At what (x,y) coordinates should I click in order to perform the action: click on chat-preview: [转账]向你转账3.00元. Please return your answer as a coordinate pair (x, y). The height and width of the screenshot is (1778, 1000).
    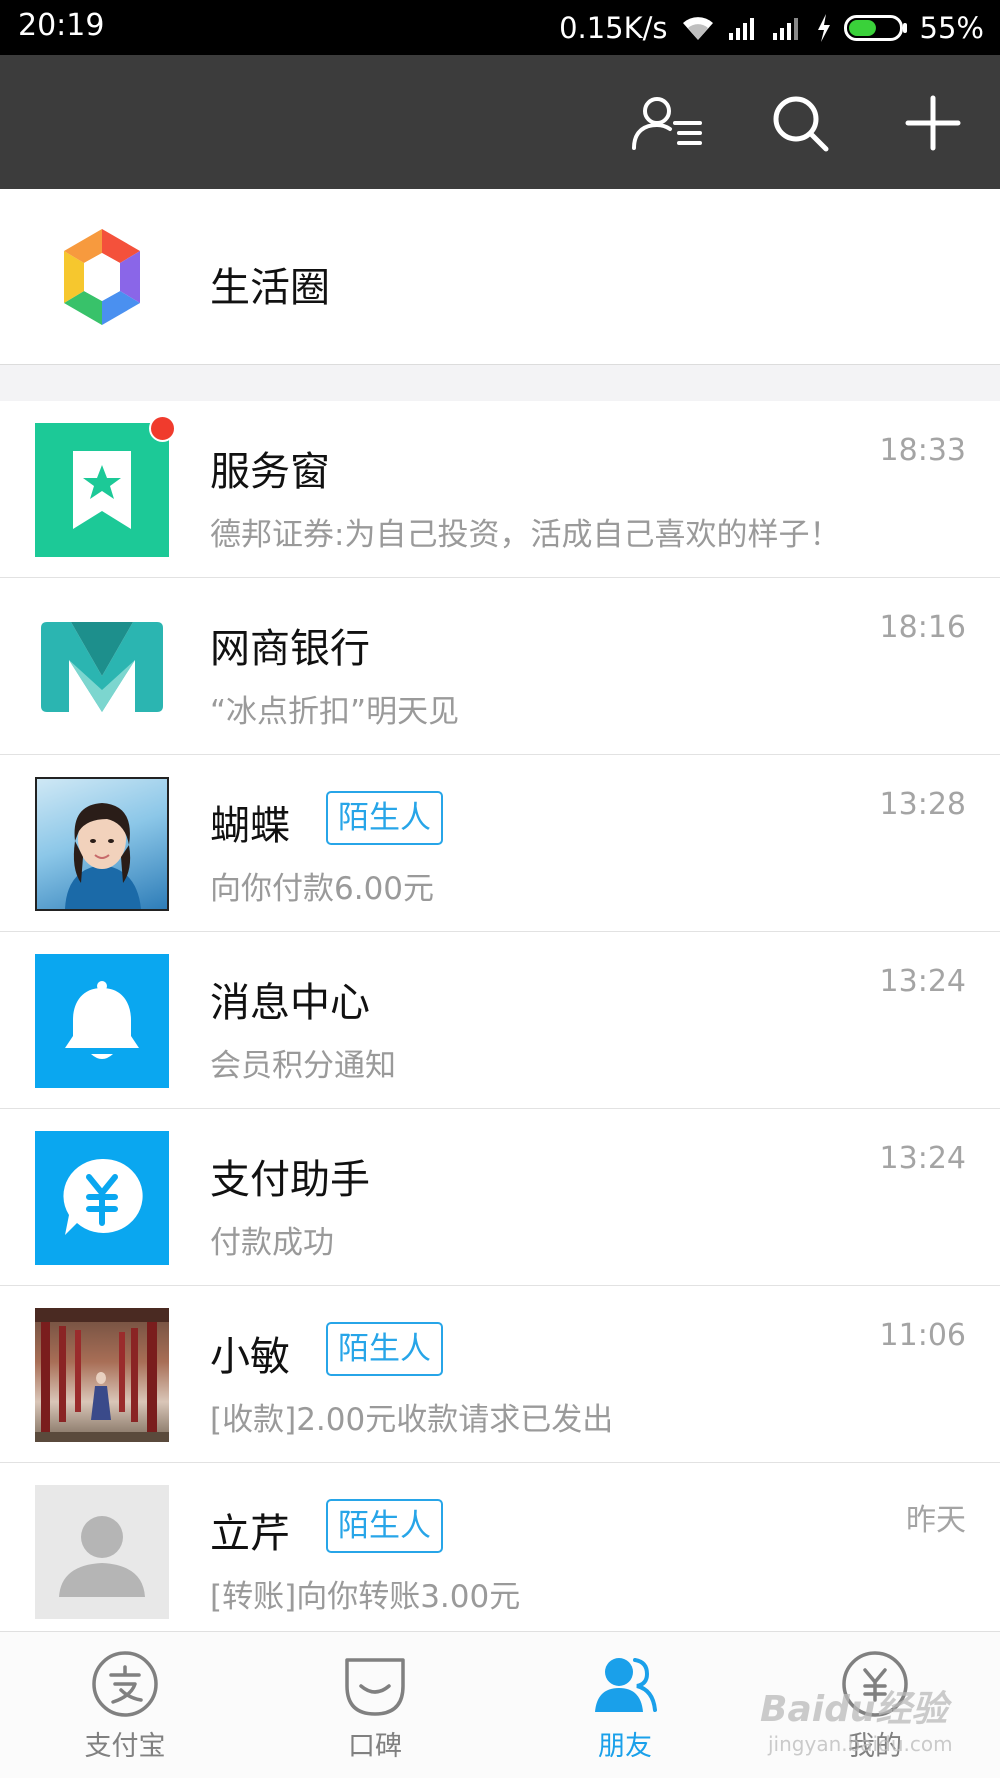
    Looking at the image, I should click on (365, 1597).